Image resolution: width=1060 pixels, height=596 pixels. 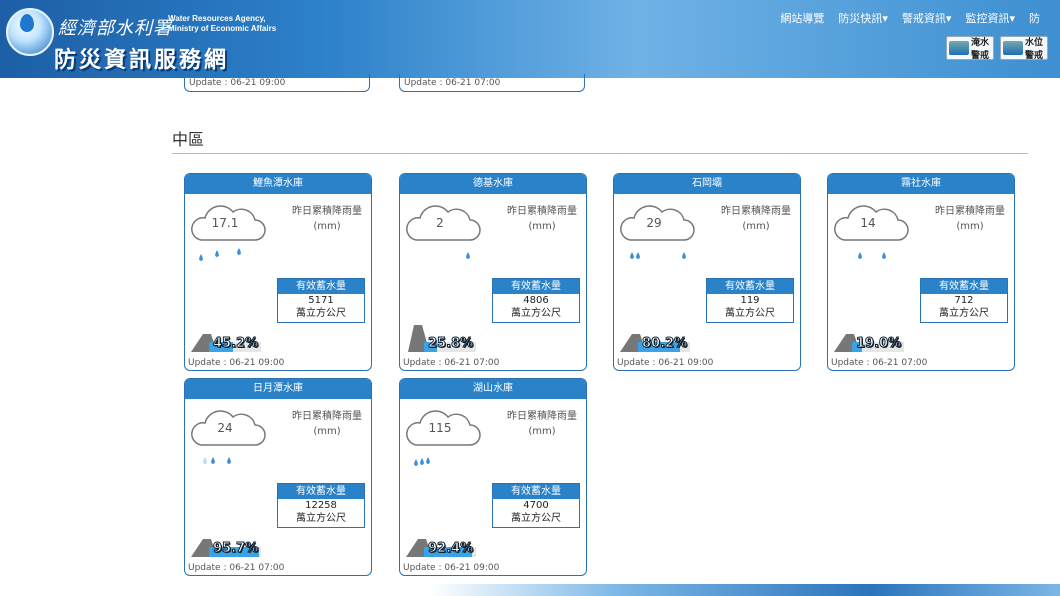 What do you see at coordinates (188, 139) in the screenshot?
I see `section-title: 中區` at bounding box center [188, 139].